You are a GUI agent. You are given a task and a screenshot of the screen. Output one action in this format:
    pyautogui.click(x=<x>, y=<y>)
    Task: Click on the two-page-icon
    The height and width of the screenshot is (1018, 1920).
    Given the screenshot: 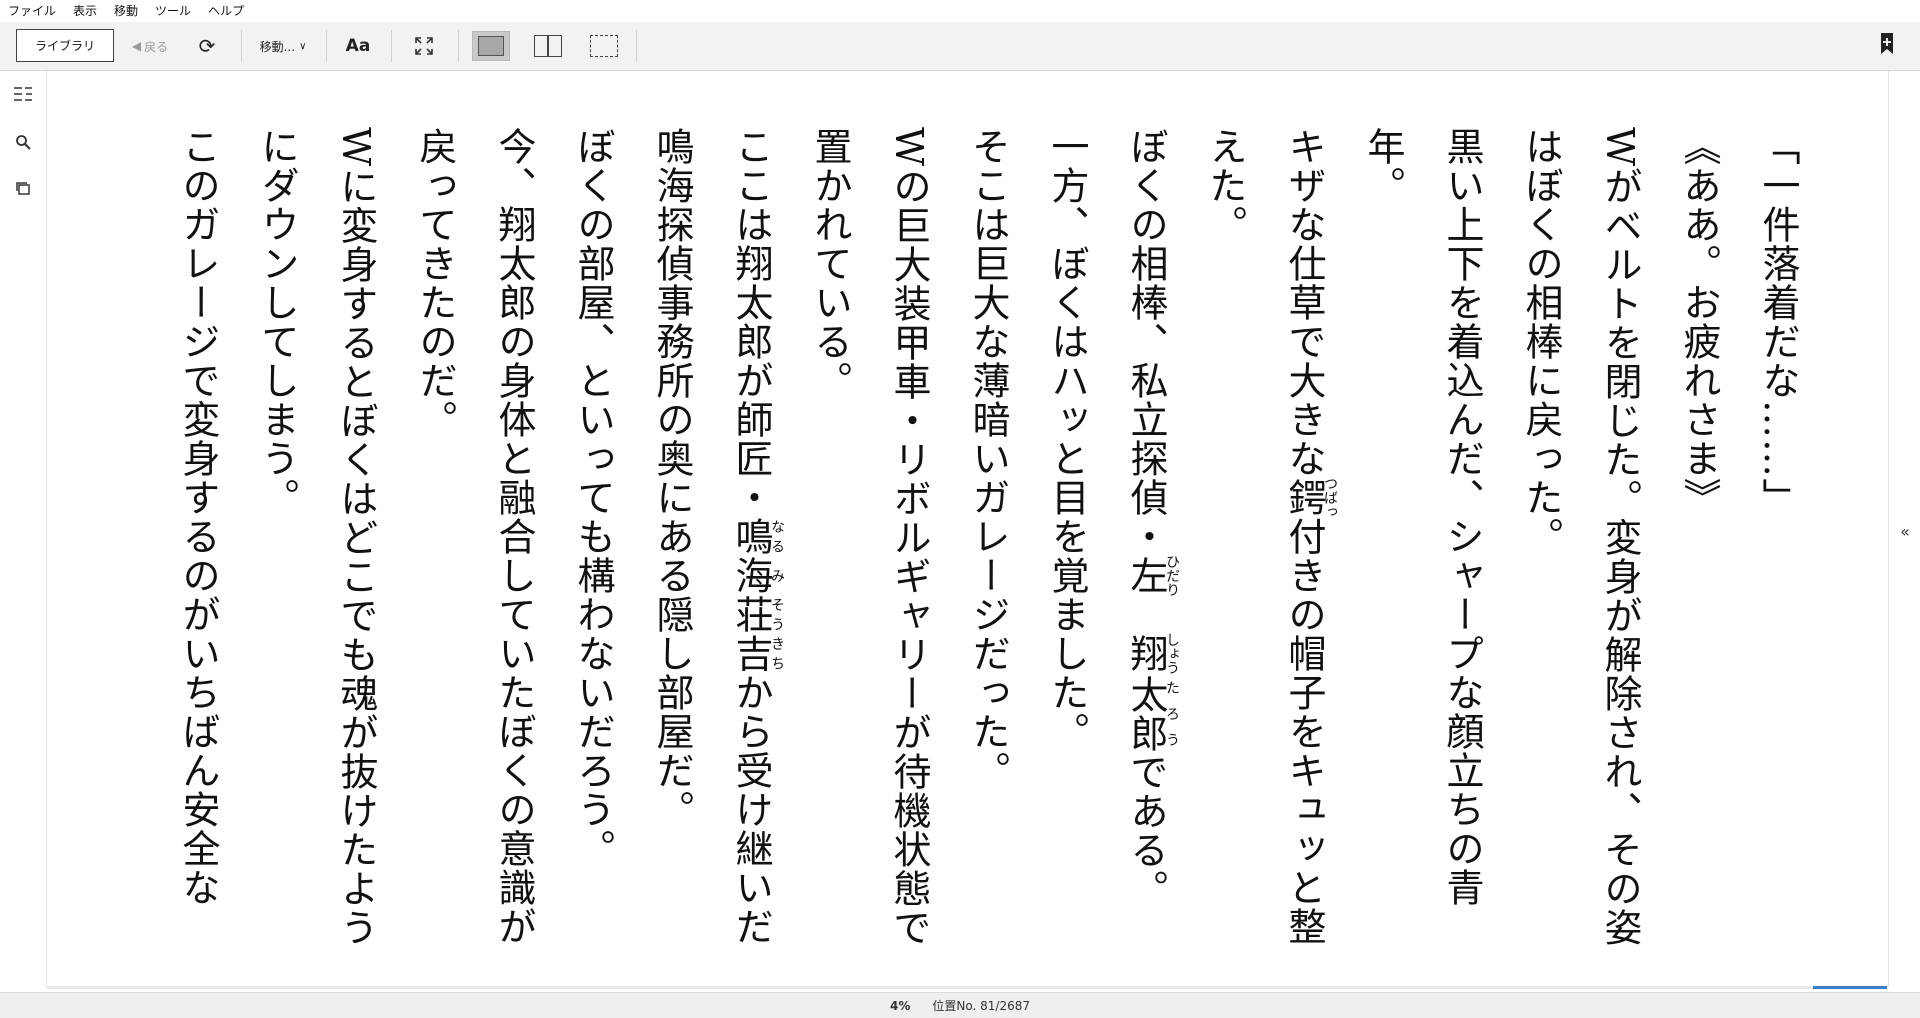 What is the action you would take?
    pyautogui.click(x=548, y=46)
    